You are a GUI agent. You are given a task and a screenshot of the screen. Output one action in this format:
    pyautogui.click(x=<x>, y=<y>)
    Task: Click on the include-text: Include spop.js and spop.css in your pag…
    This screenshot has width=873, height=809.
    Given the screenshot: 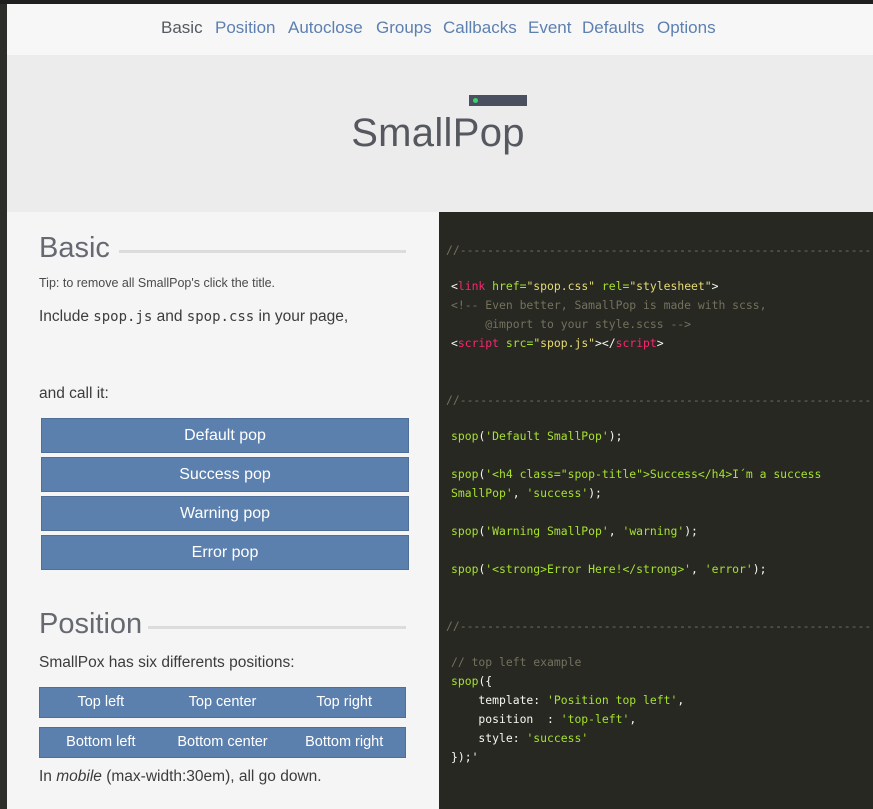 What is the action you would take?
    pyautogui.click(x=193, y=317)
    